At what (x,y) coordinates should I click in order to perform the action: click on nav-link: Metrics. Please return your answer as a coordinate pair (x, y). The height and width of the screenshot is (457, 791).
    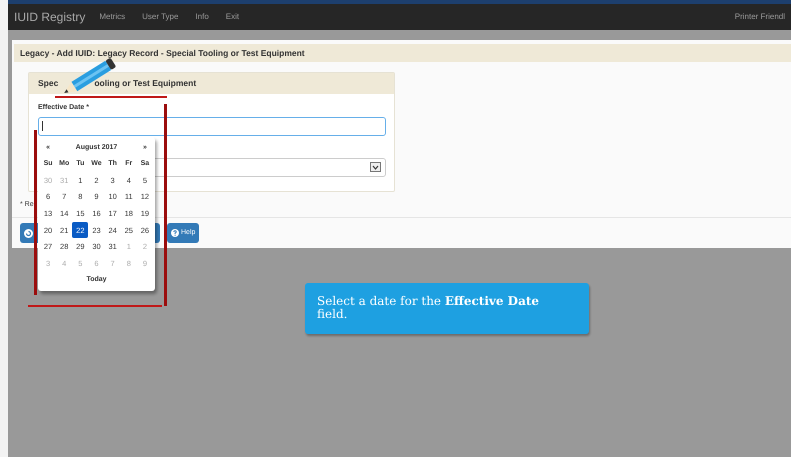
    Looking at the image, I should click on (112, 17).